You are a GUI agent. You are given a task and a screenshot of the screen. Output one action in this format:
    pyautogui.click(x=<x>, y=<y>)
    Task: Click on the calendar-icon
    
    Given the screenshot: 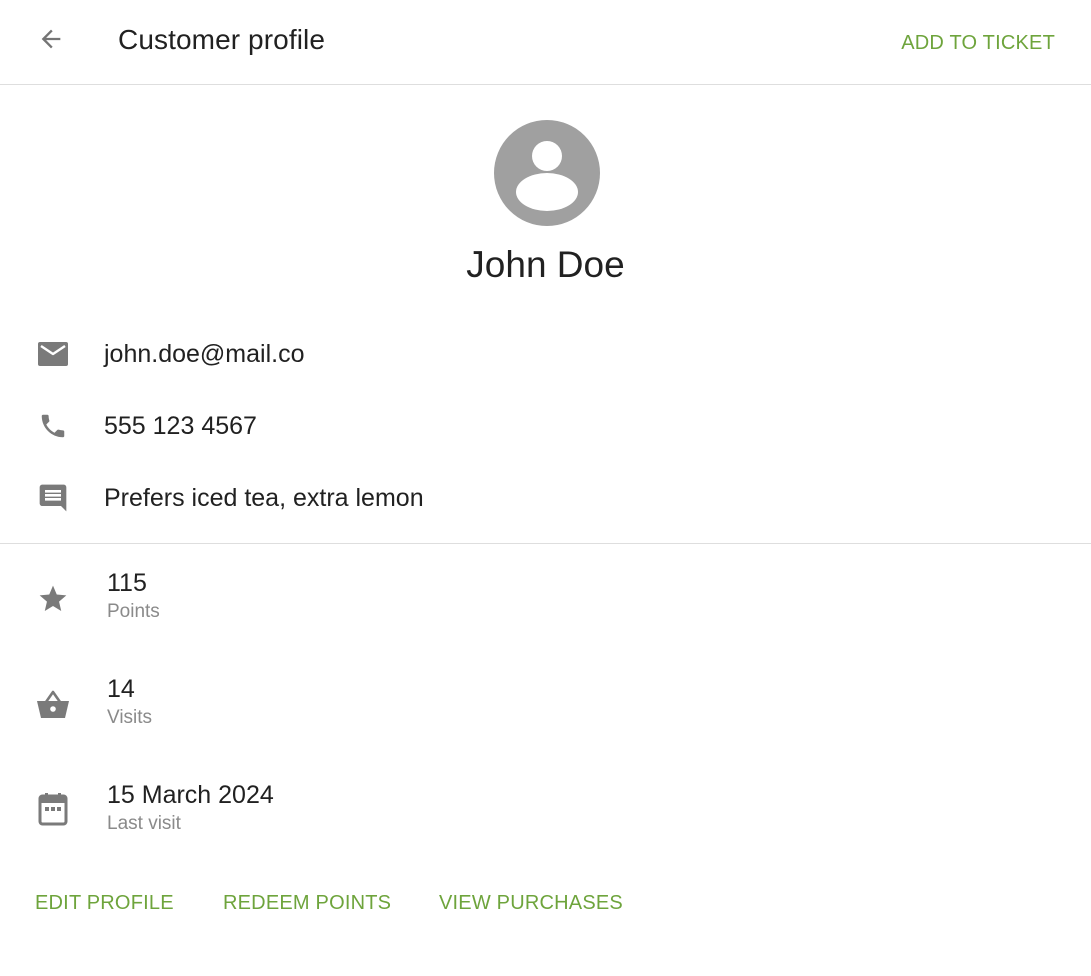 What is the action you would take?
    pyautogui.click(x=53, y=809)
    